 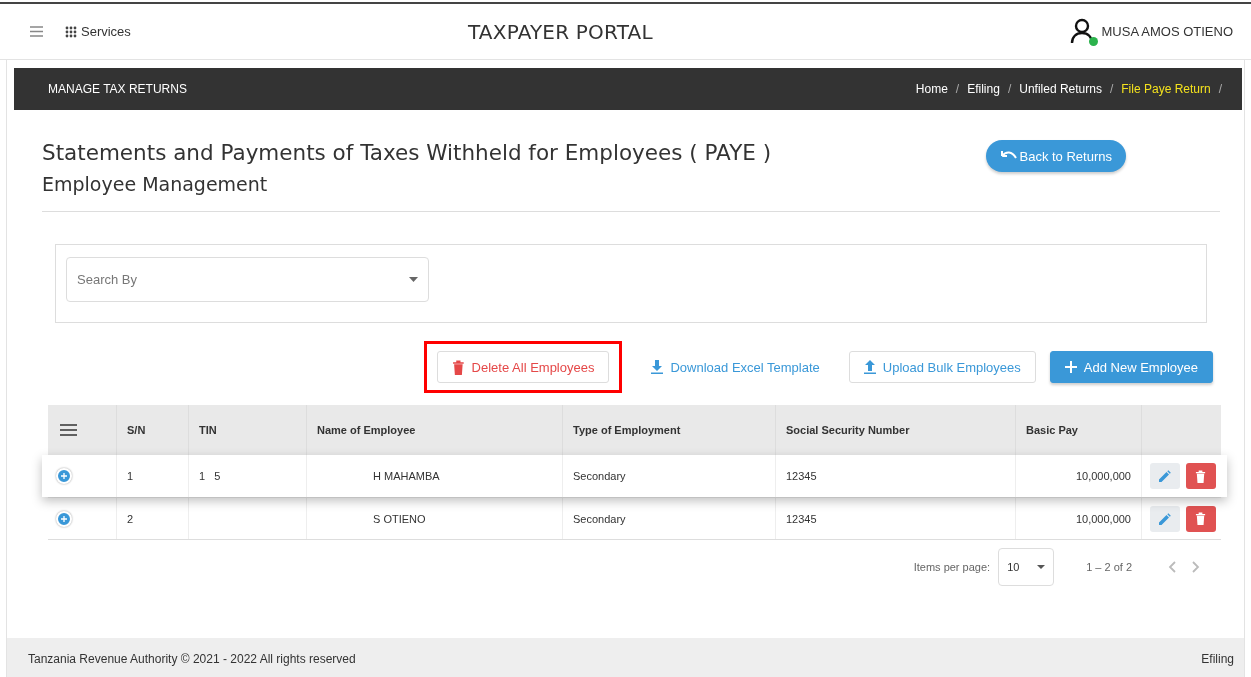 I want to click on page-range: 1 – 2 of 2, so click(x=1109, y=567).